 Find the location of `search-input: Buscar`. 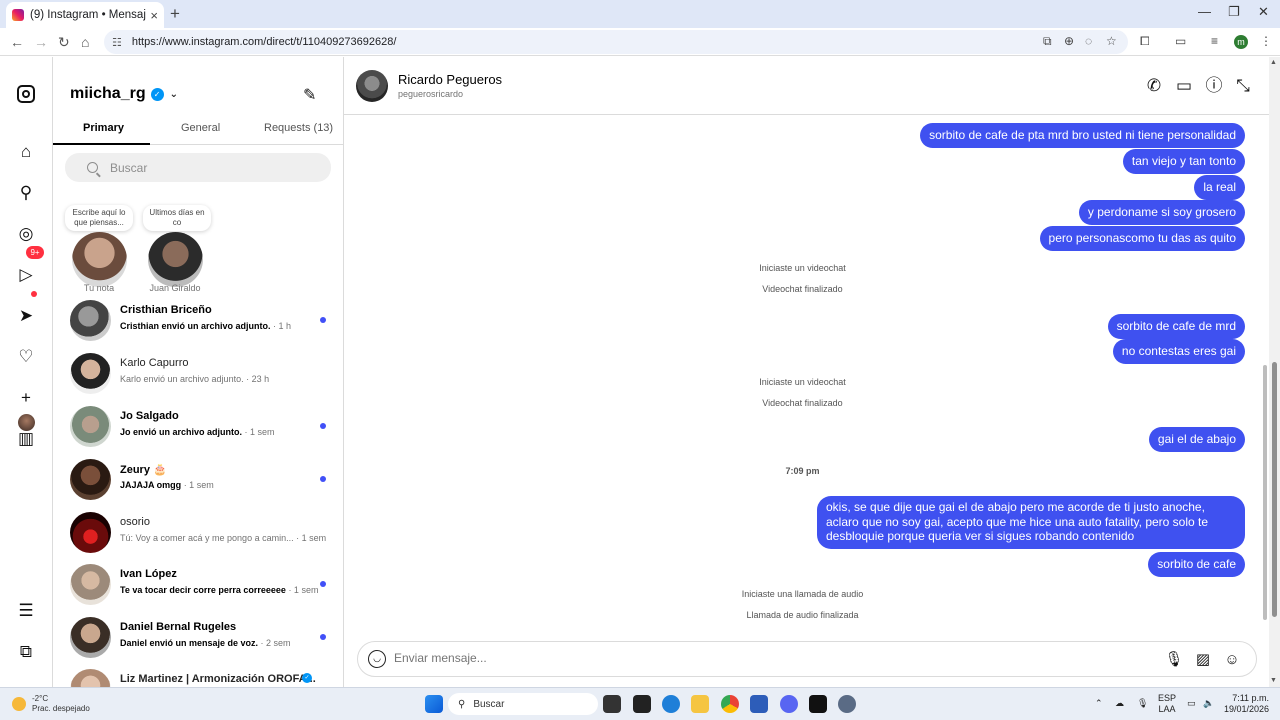

search-input: Buscar is located at coordinates (198, 167).